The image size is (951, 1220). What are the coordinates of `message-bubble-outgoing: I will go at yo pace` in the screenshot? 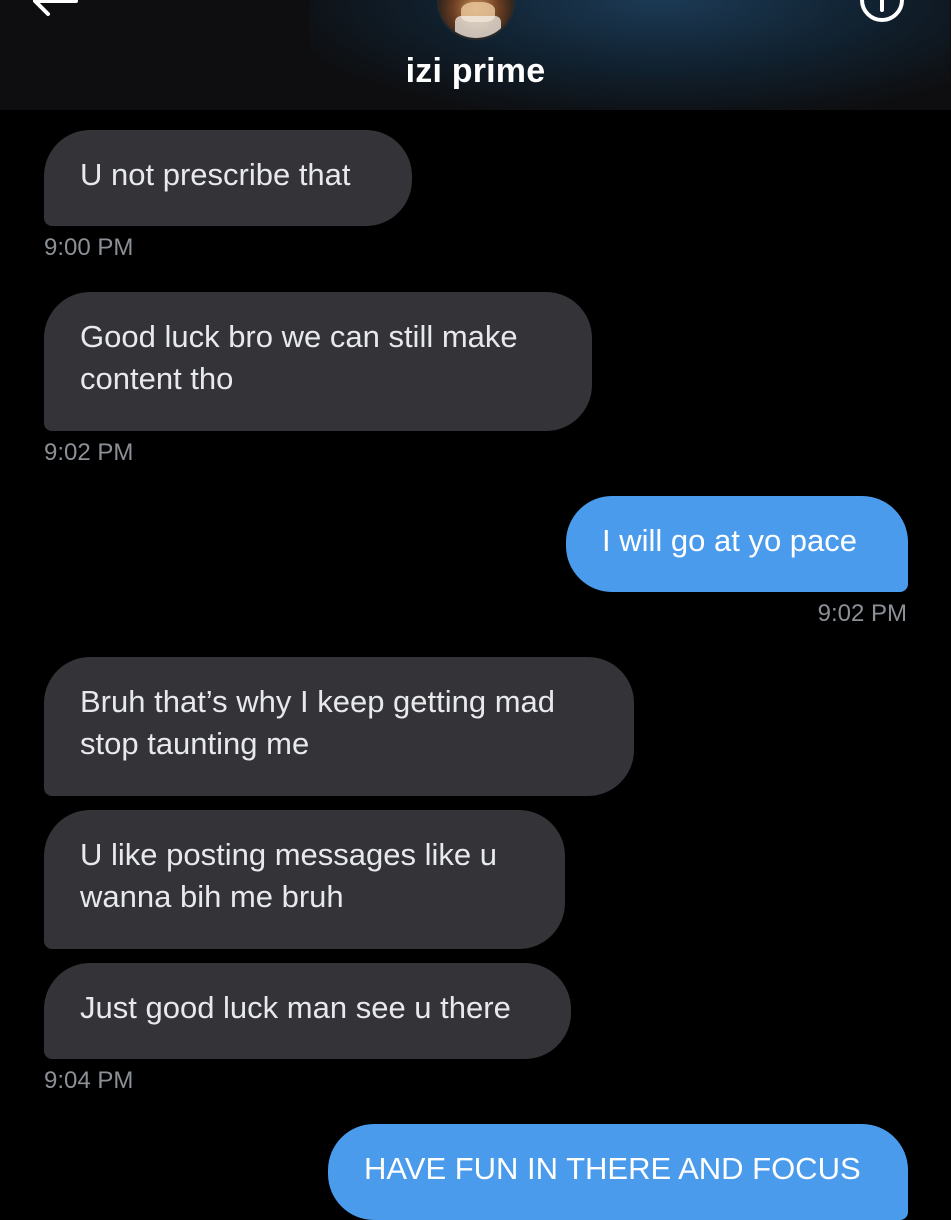 It's located at (737, 544).